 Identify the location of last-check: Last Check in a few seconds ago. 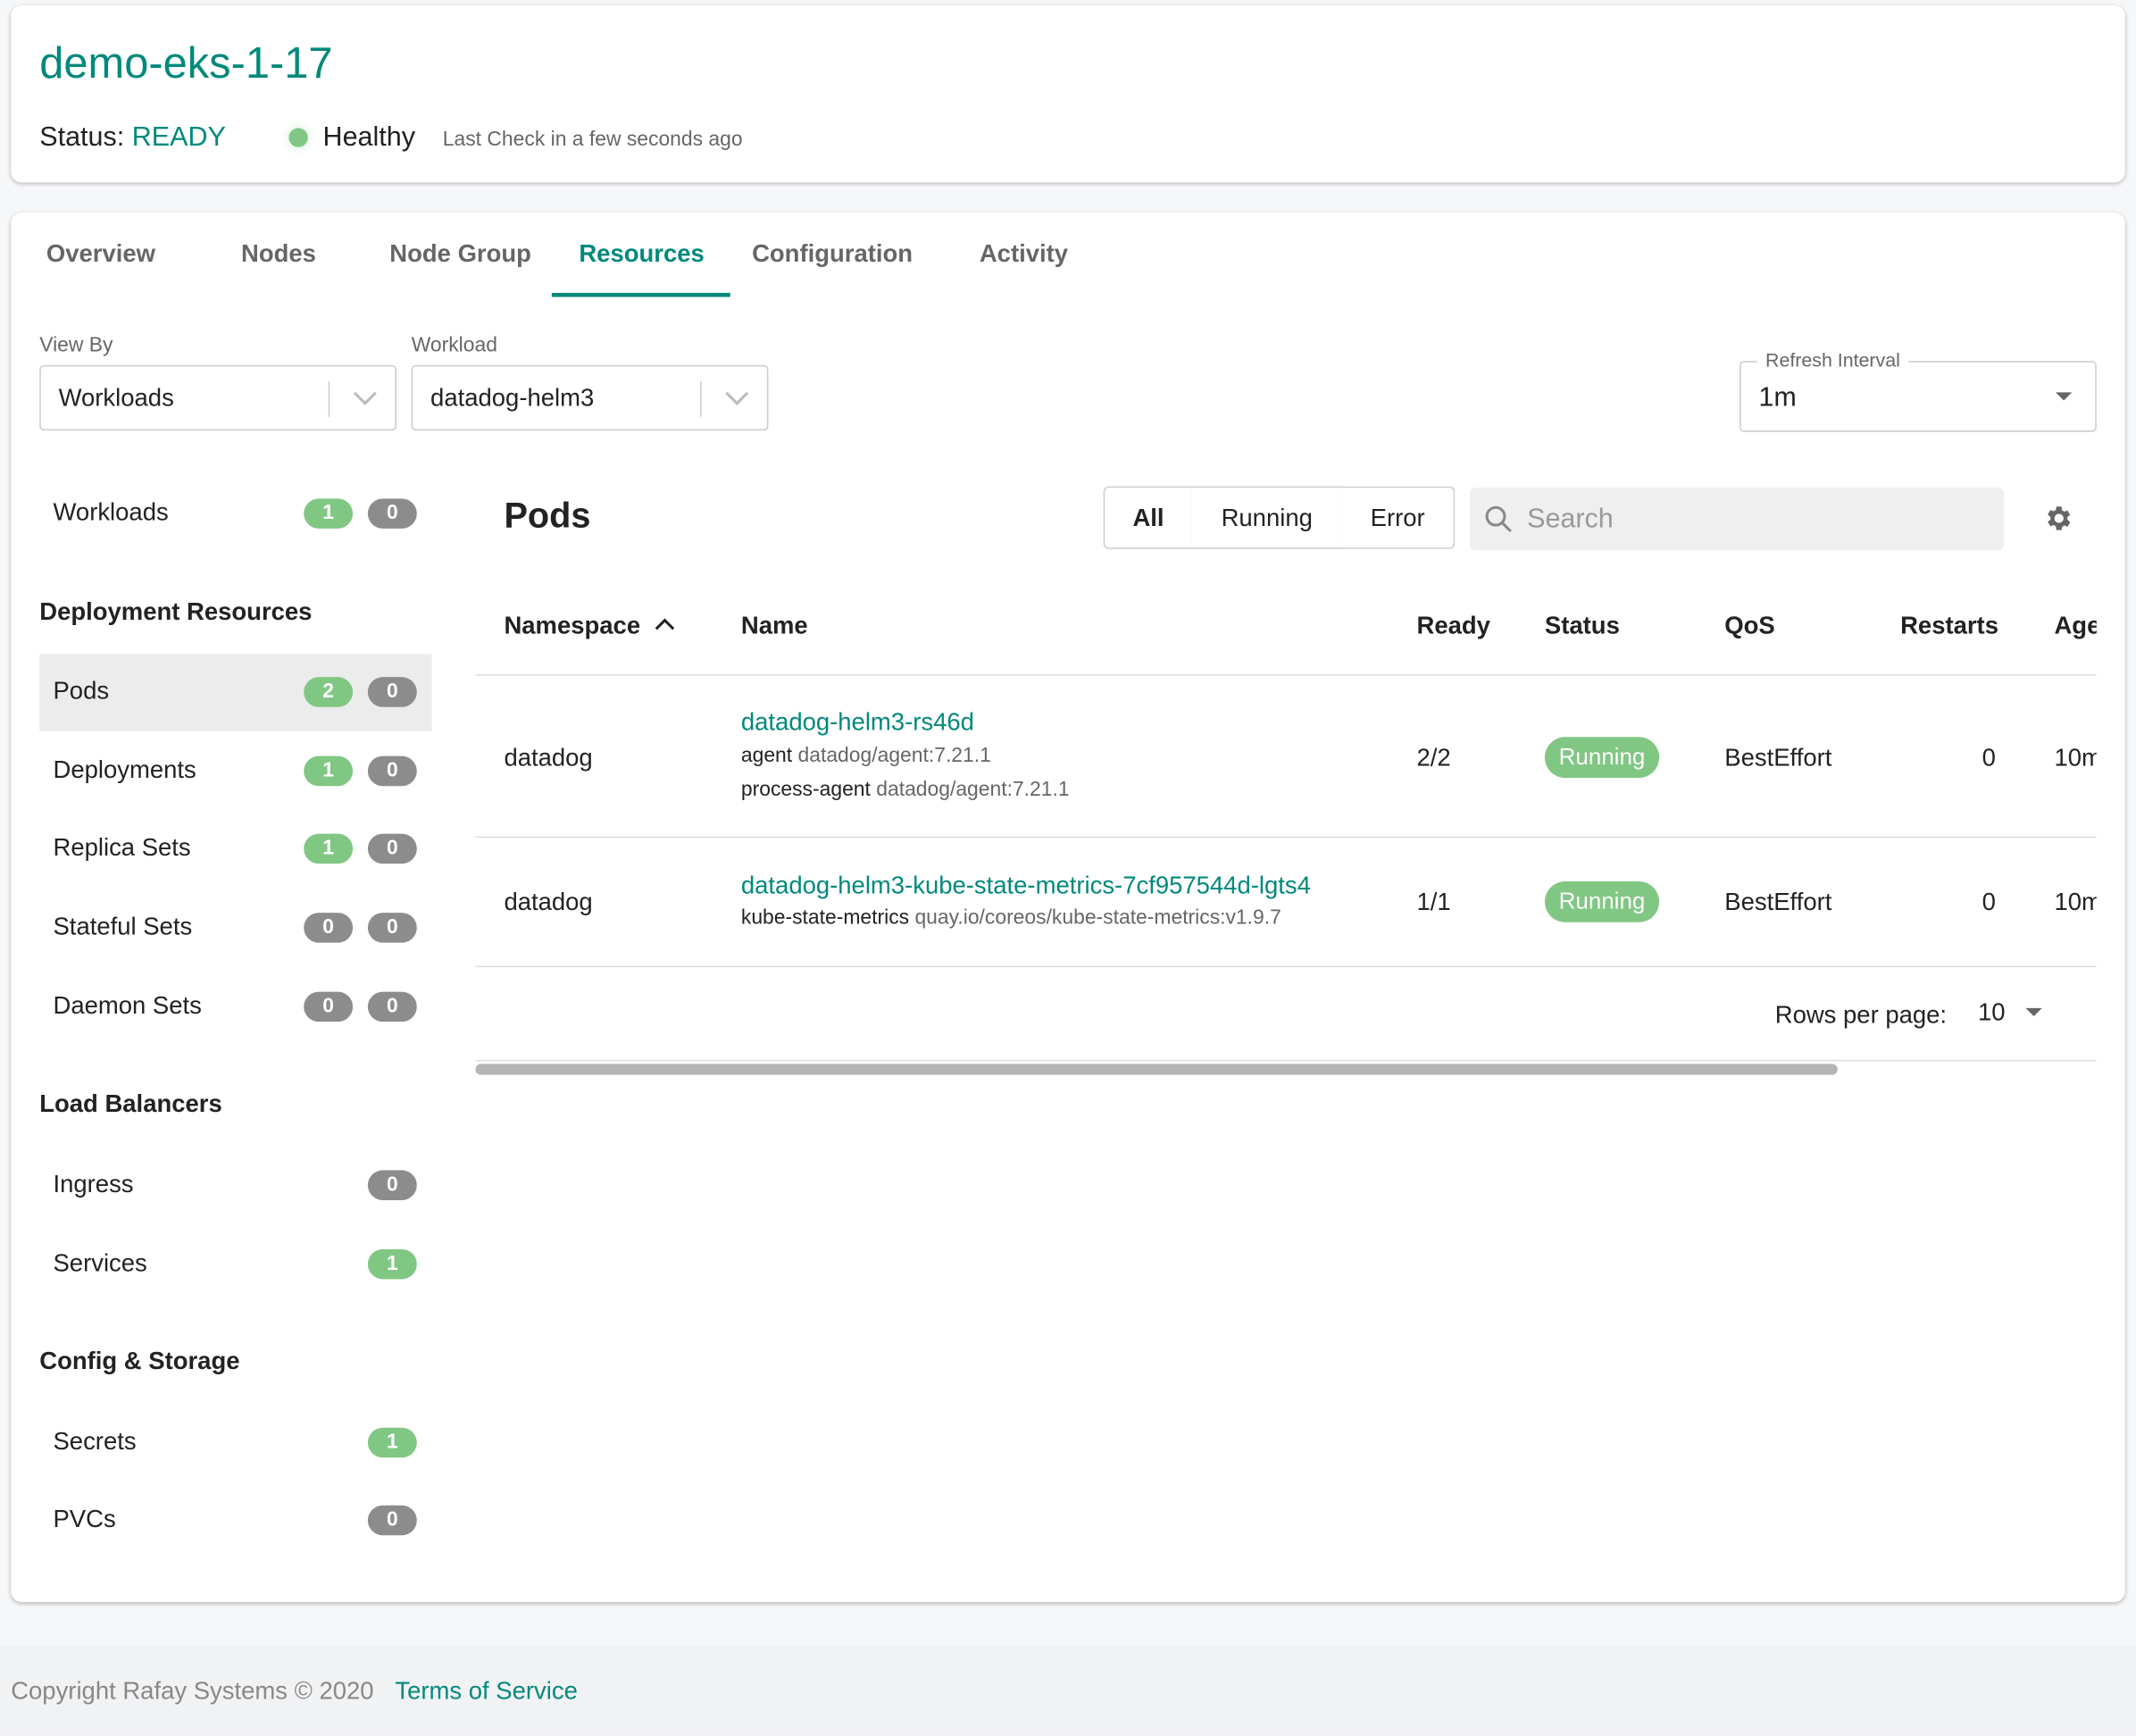
(592, 140).